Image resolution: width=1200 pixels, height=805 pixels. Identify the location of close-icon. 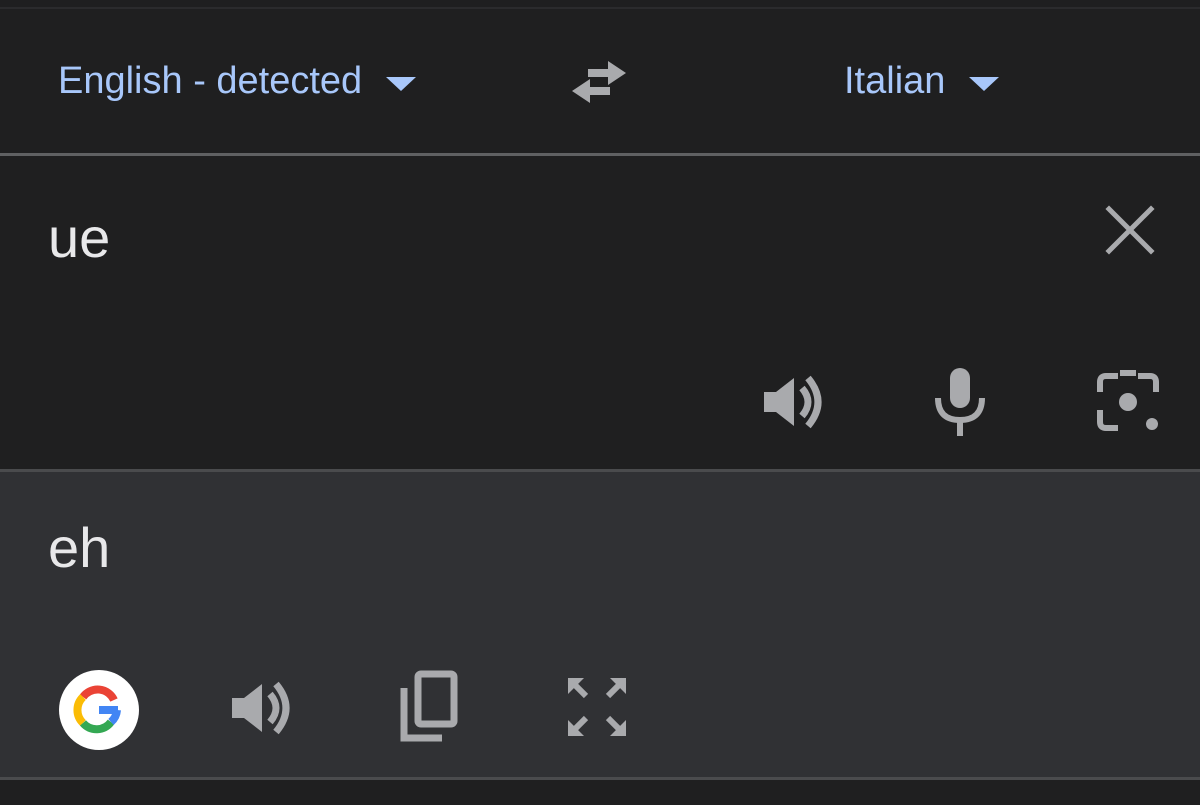
(1130, 230).